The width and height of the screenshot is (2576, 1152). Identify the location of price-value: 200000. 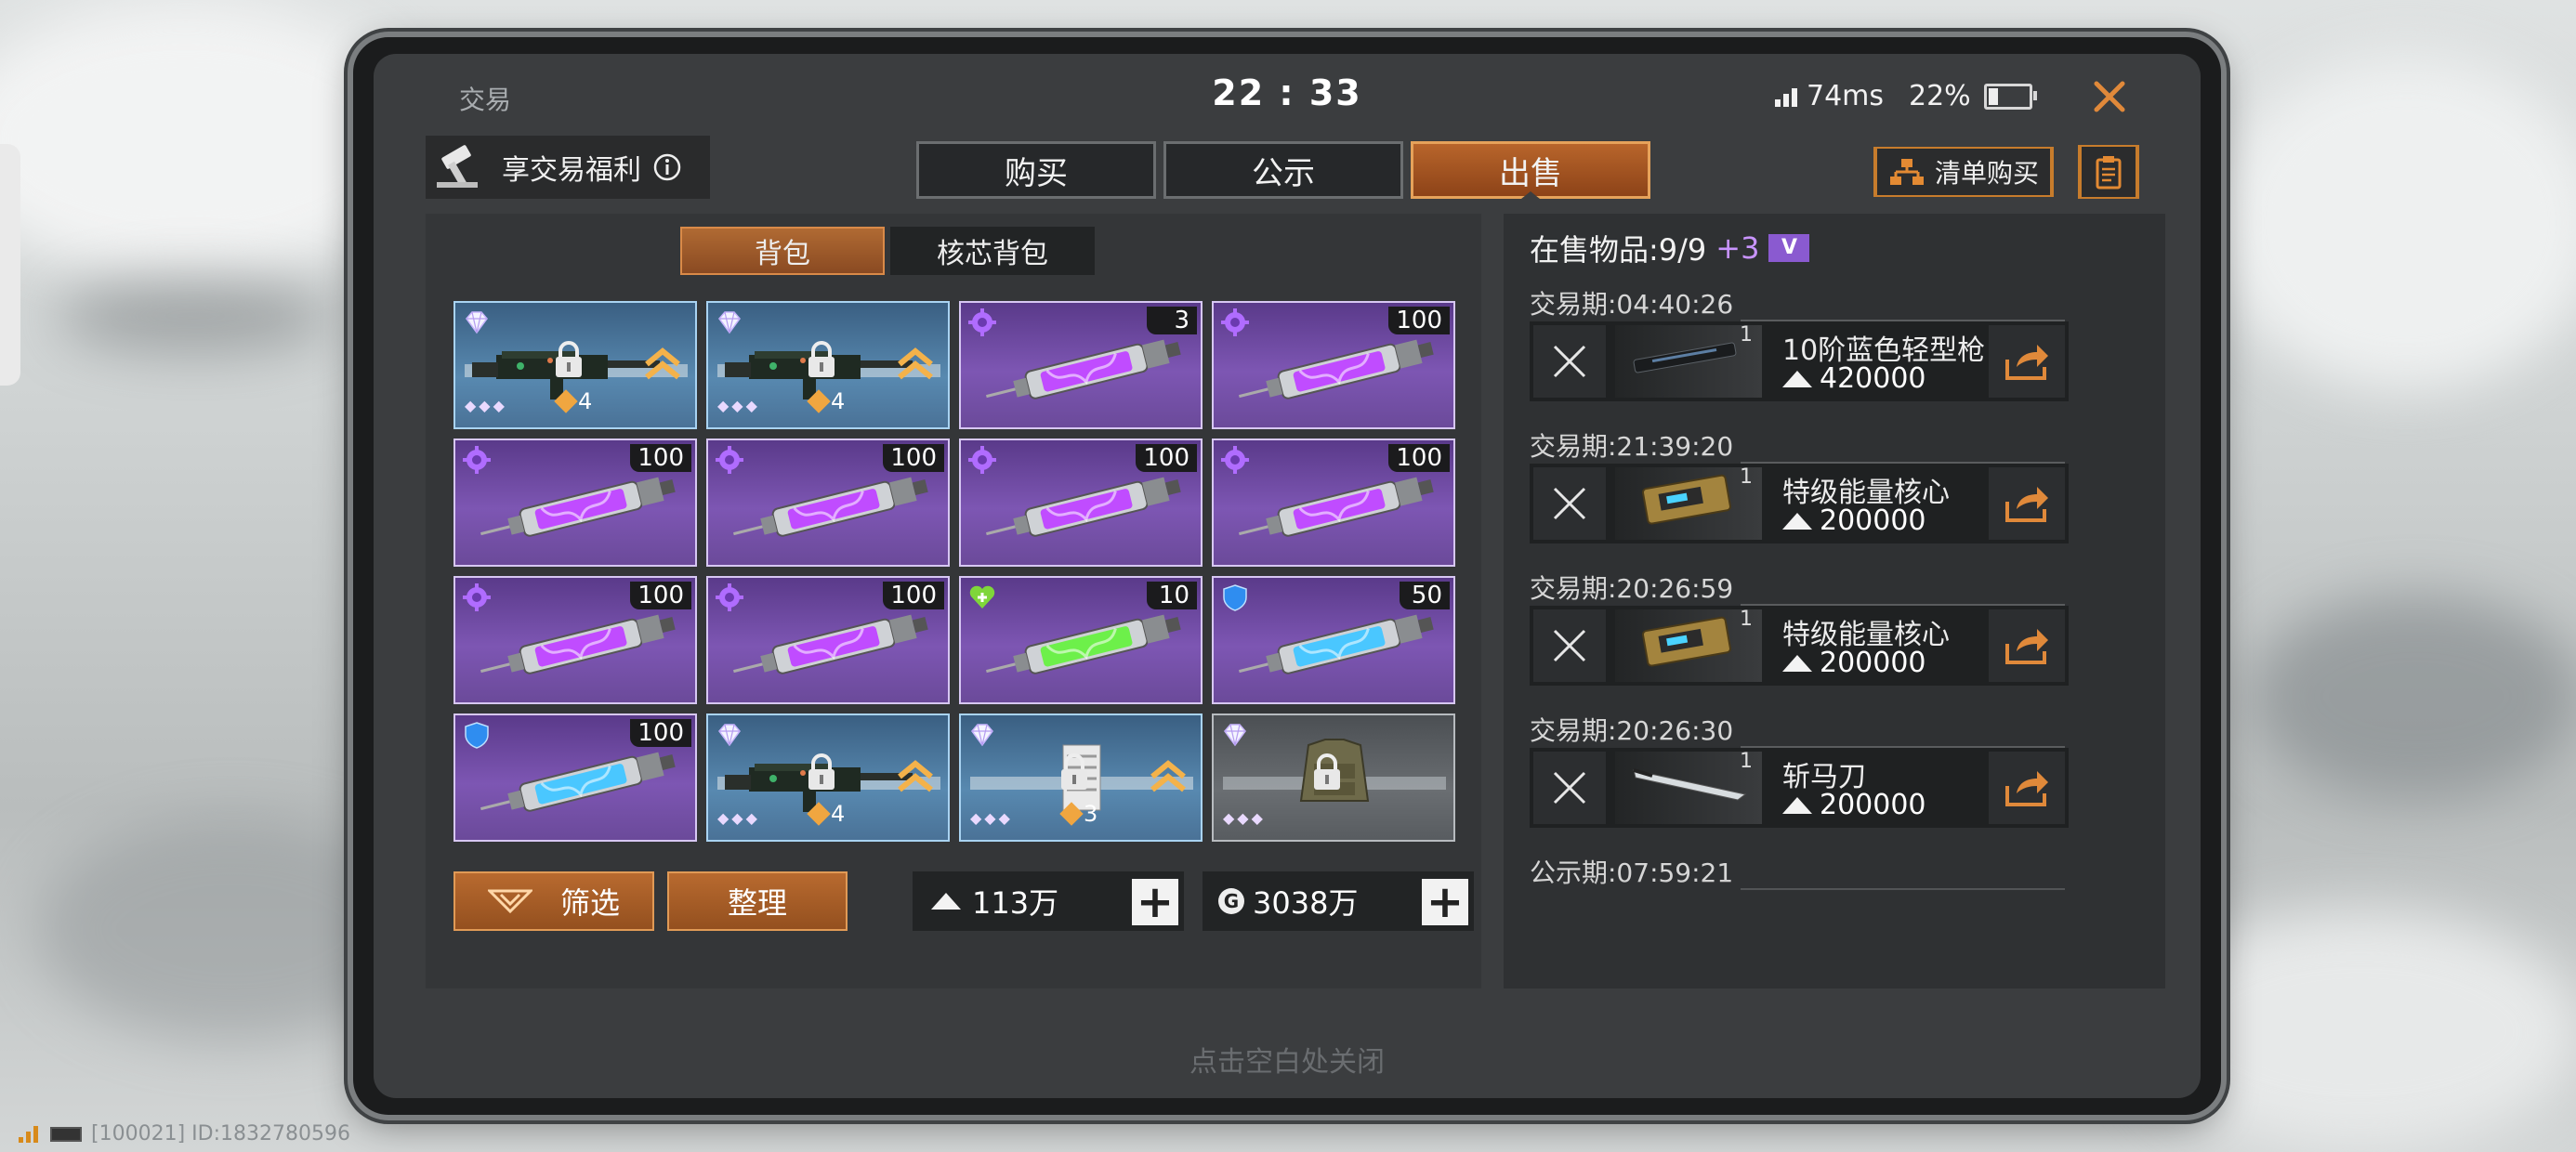
(1873, 663).